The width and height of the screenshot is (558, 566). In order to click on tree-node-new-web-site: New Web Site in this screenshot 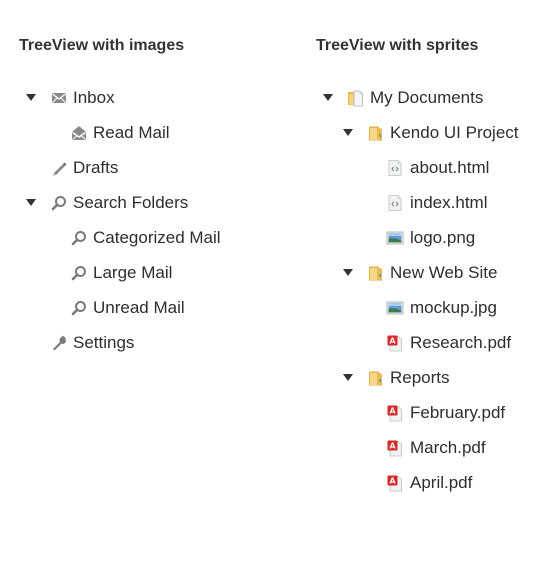, I will do `click(427, 272)`.